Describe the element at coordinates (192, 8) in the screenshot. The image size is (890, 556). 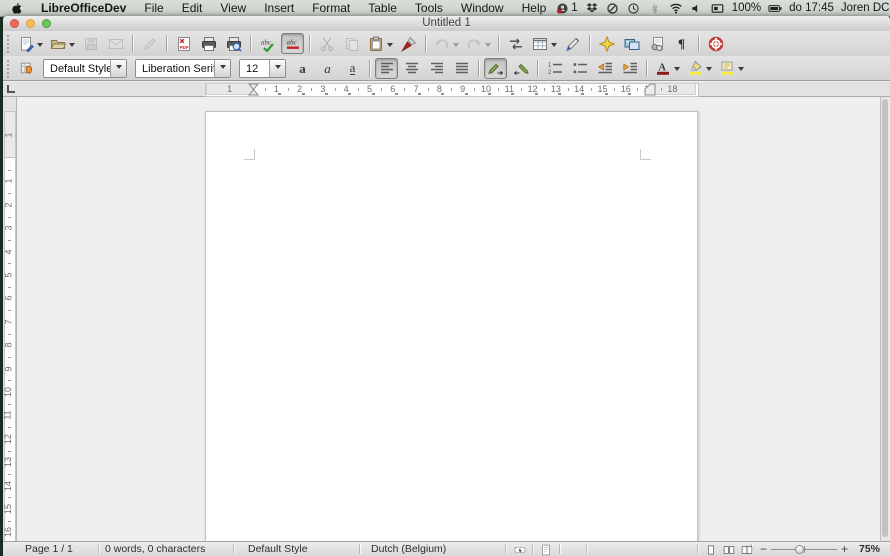
I see `menu-edit: Edit` at that location.